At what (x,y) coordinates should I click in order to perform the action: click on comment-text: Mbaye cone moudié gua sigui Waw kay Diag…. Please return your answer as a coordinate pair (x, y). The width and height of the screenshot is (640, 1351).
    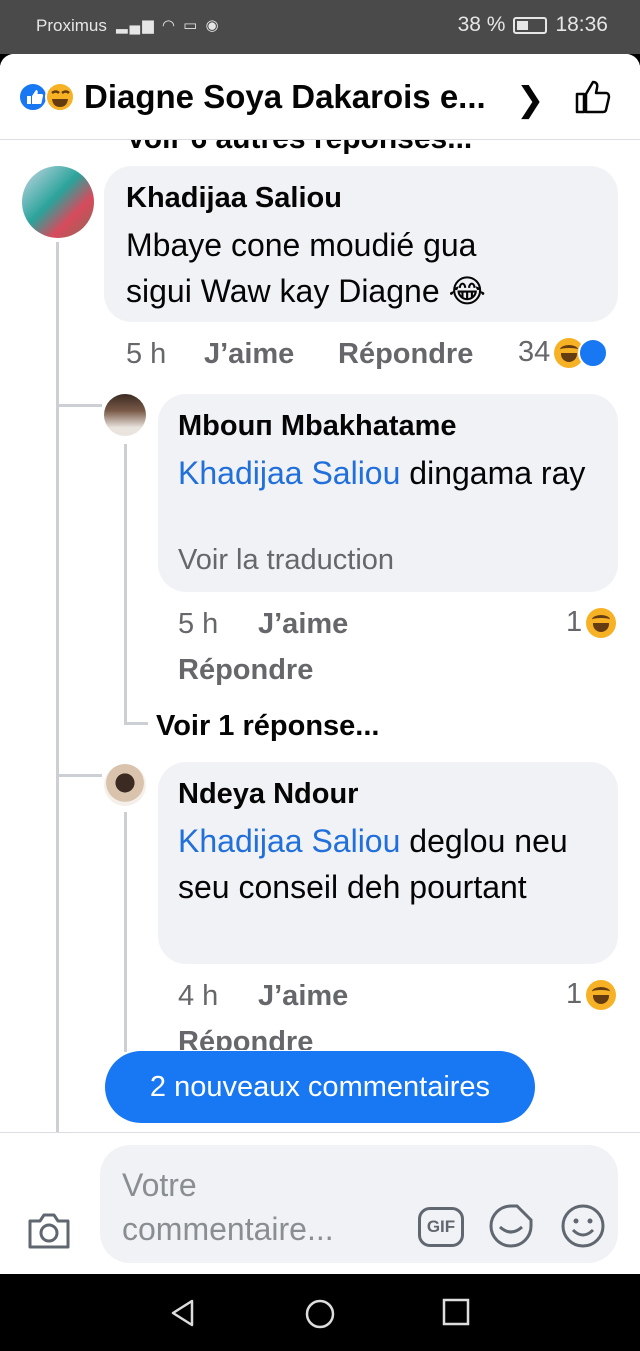
    Looking at the image, I should click on (306, 268).